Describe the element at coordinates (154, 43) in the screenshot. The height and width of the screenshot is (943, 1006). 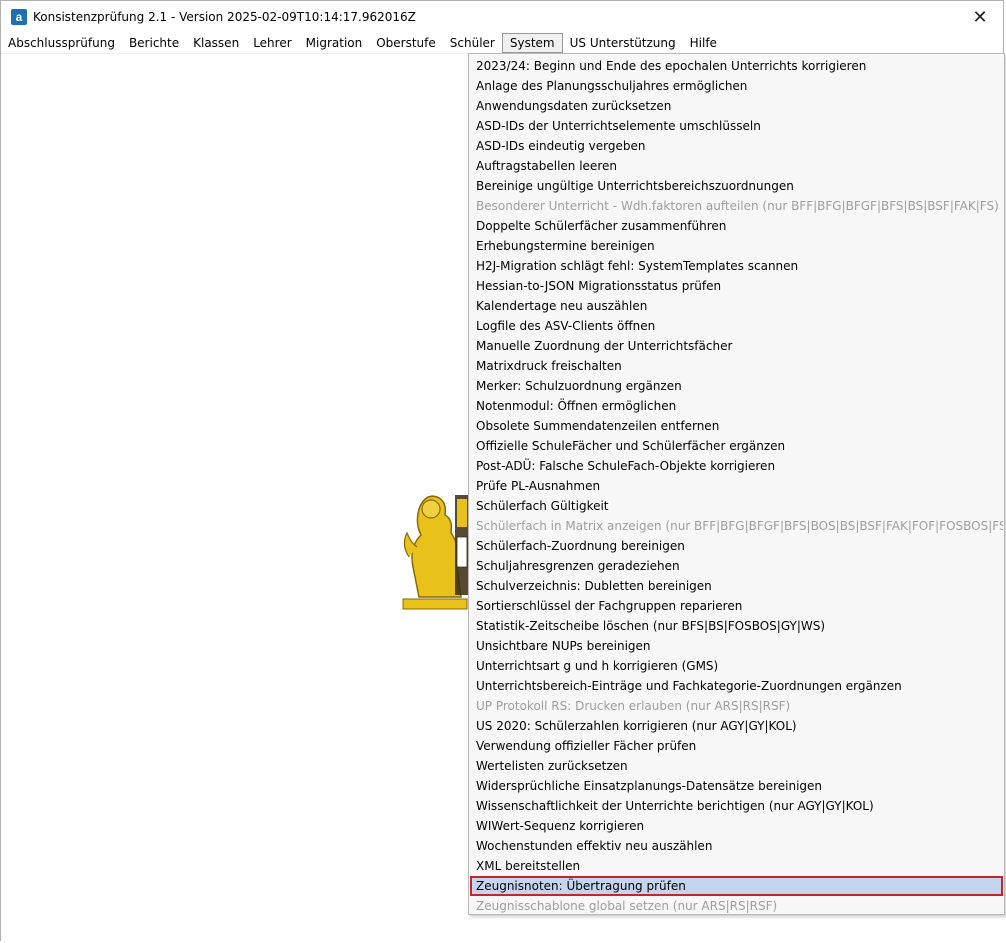
I see `menu-berichte: Berichte` at that location.